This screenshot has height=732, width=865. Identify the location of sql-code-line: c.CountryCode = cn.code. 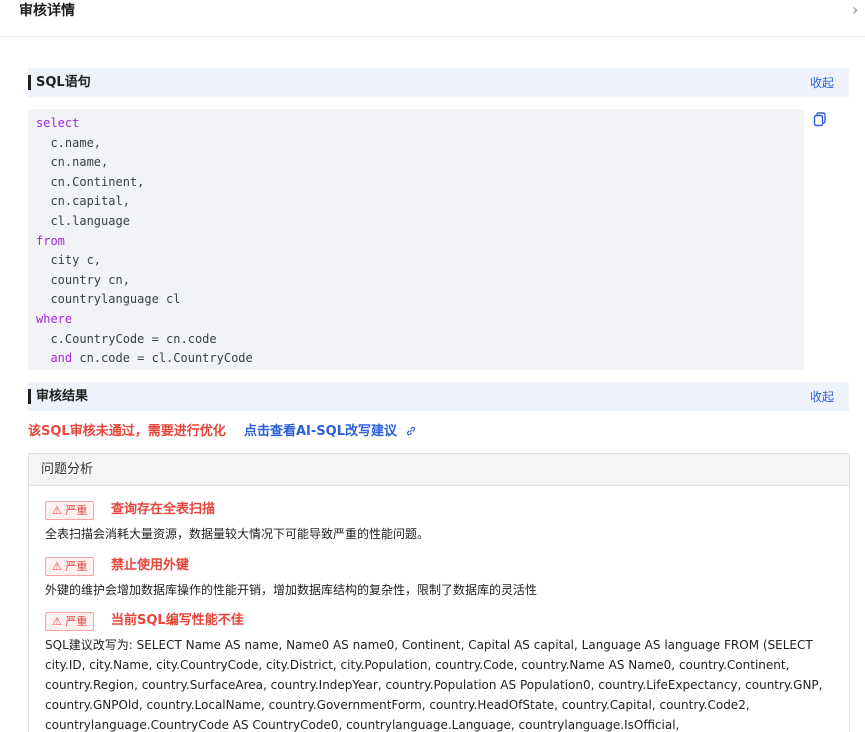
(144, 340).